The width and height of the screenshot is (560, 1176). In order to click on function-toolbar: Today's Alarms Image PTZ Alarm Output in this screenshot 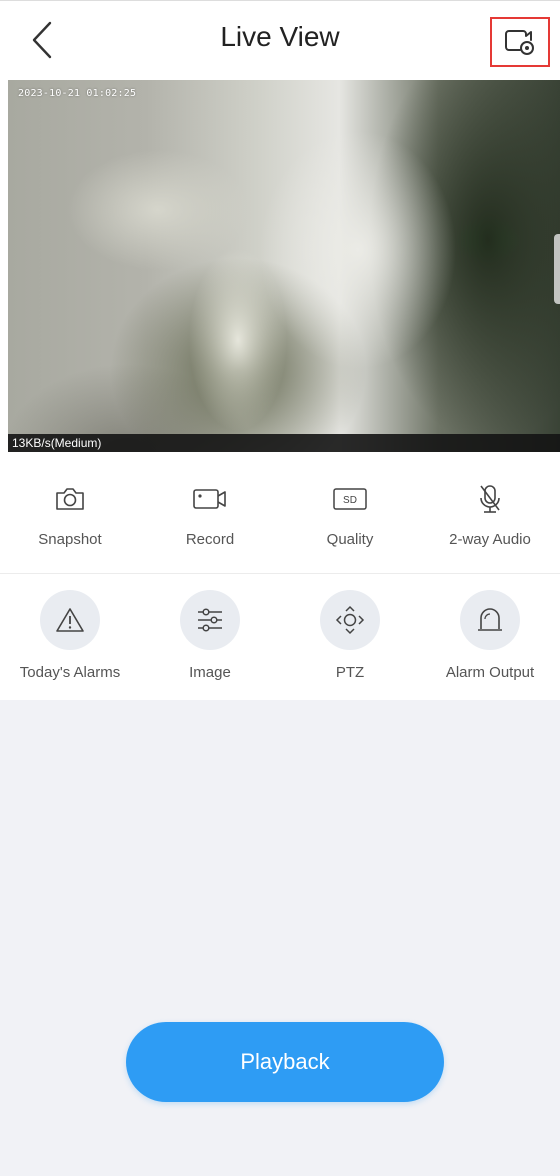, I will do `click(280, 637)`.